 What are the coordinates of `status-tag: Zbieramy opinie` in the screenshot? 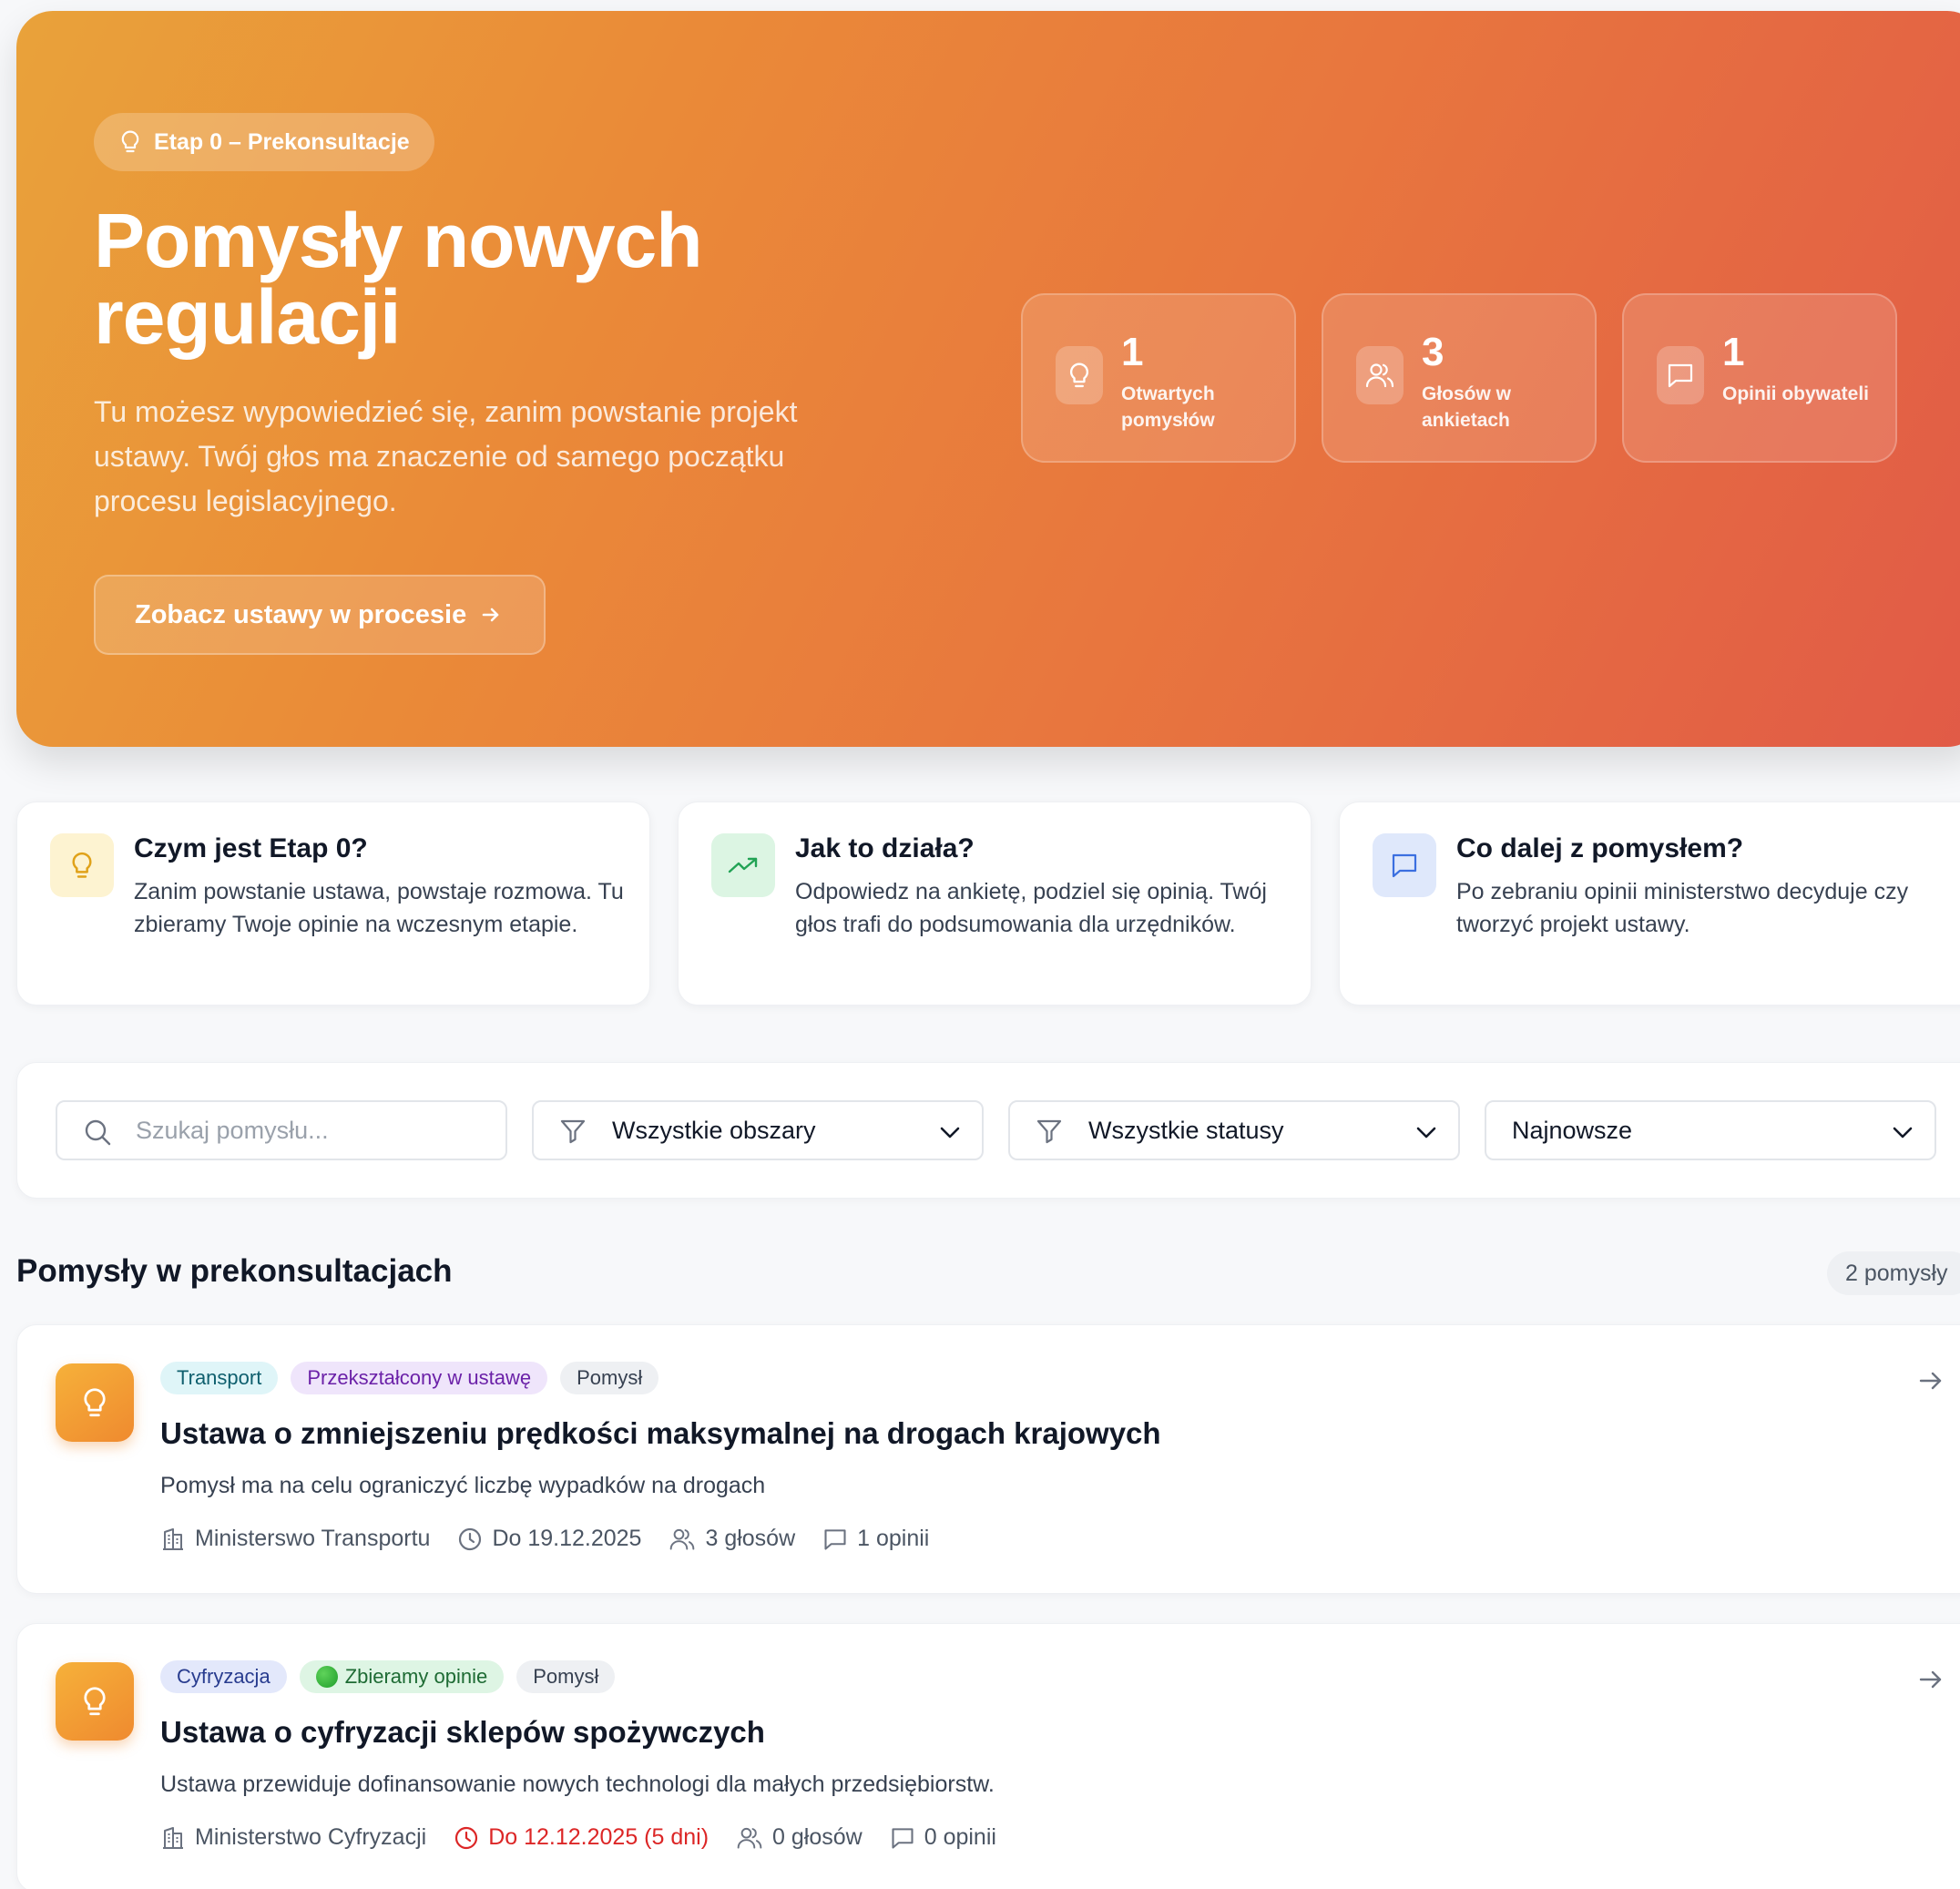 It's located at (402, 1676).